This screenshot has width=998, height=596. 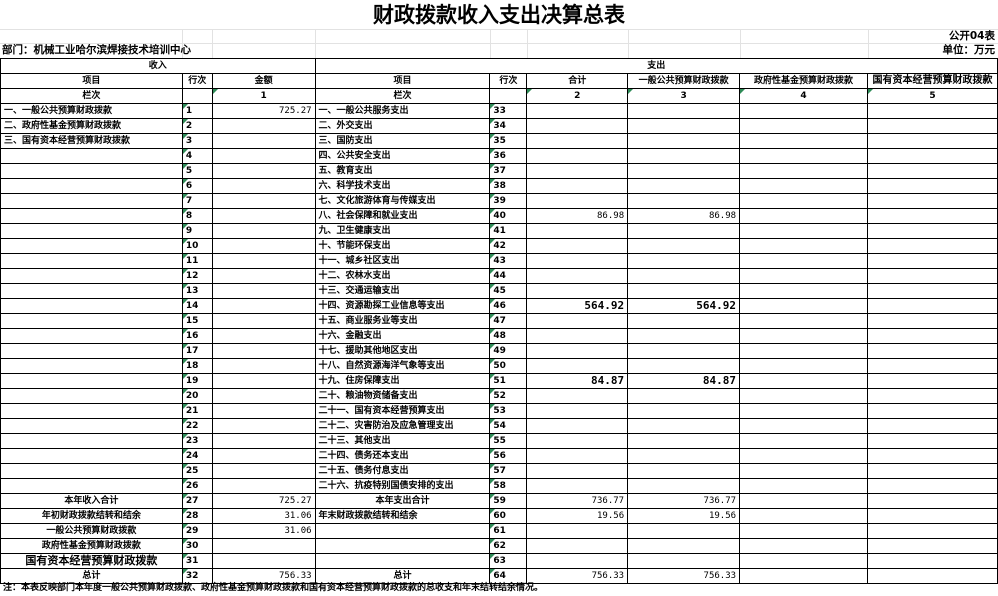 I want to click on expense-item: 二、外交支出, so click(x=402, y=126).